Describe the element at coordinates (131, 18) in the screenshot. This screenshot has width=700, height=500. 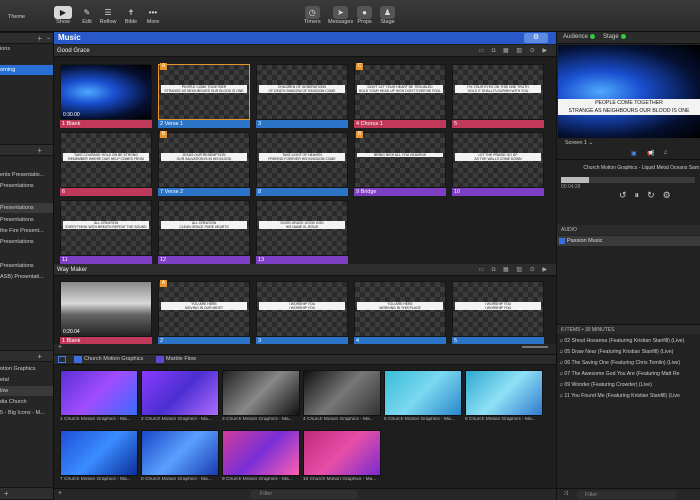
I see `bible-button: ✝ Bible` at that location.